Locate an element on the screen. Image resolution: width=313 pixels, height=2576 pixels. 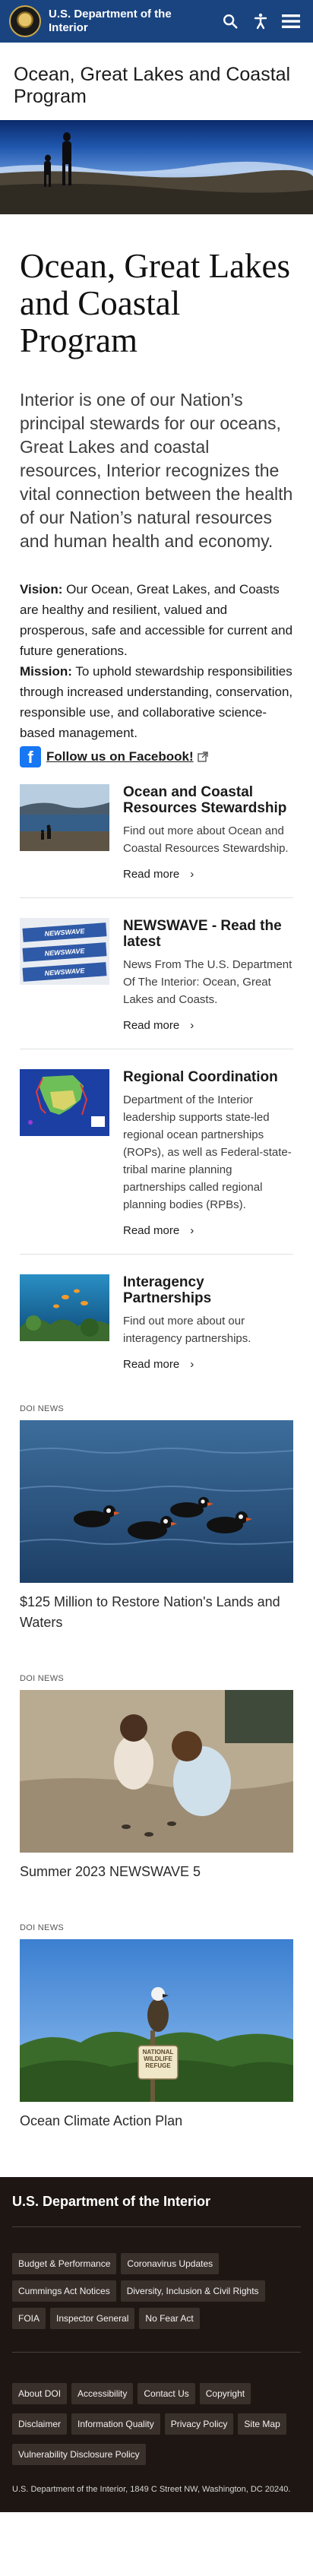
footer-link-site-map: Site Map is located at coordinates (262, 2424).